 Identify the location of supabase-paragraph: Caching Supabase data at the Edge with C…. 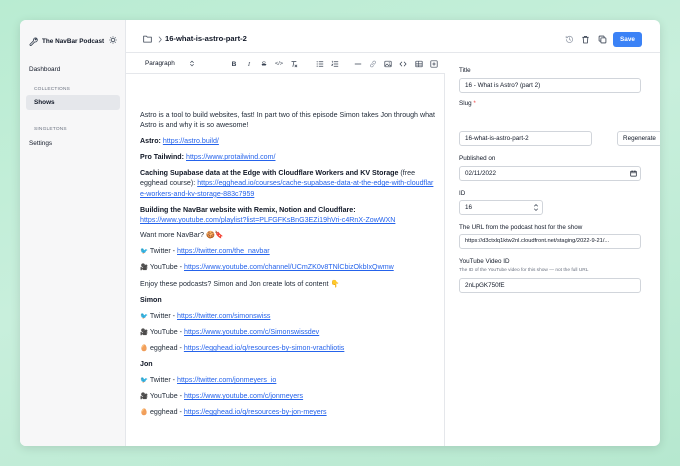
(288, 183).